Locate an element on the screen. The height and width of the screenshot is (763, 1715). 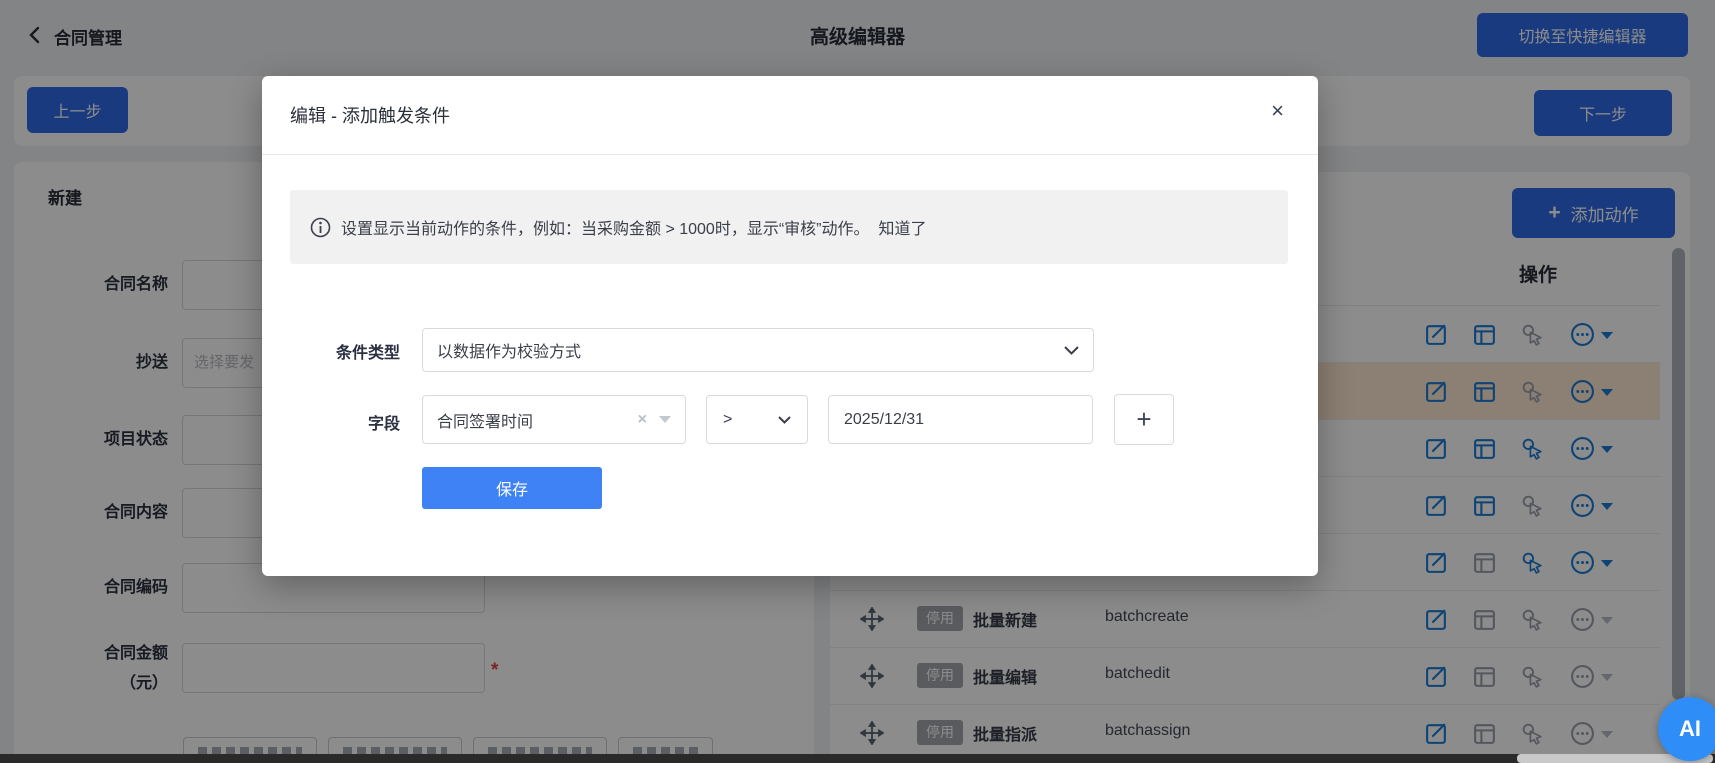
save-button: 保存 is located at coordinates (512, 488).